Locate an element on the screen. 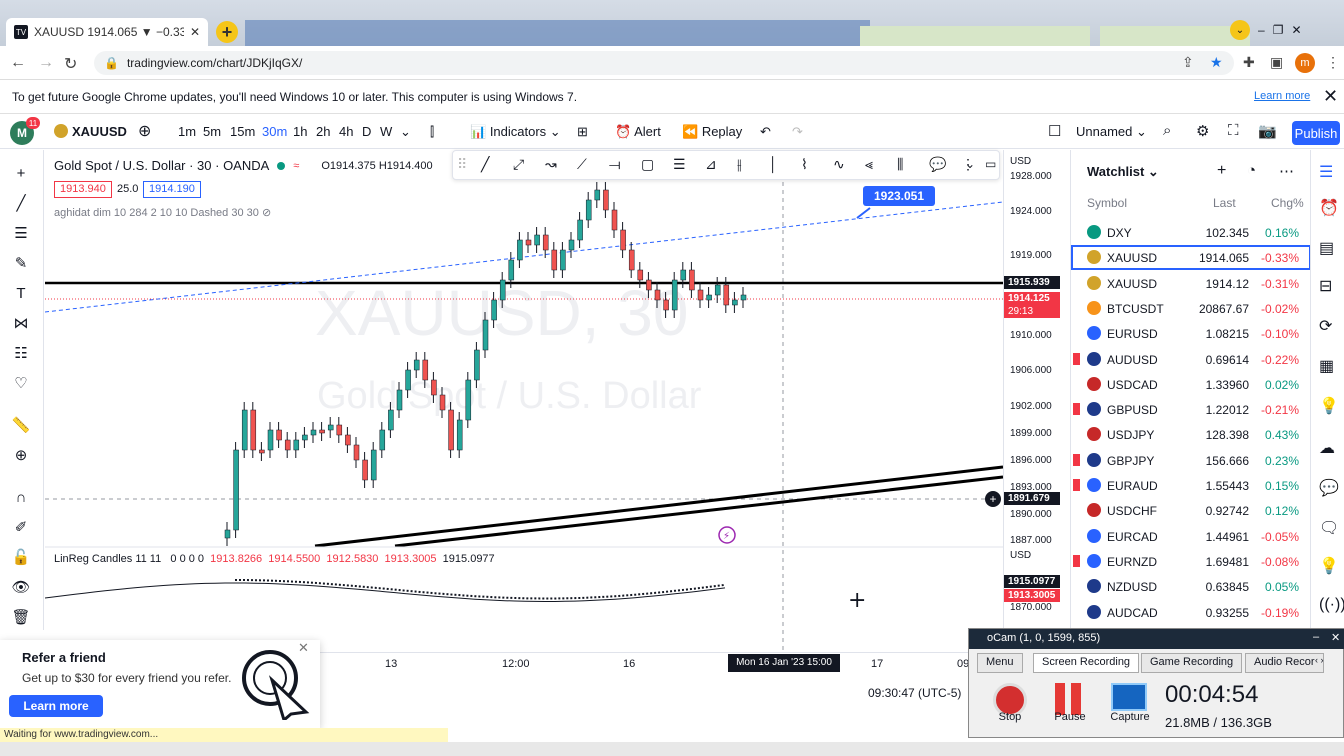 Image resolution: width=1344 pixels, height=756 pixels. camera-icon: 📷 is located at coordinates (1267, 131).